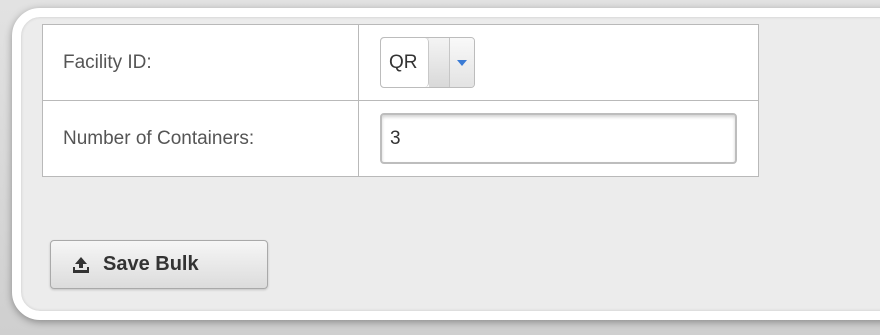  I want to click on upload-icon, so click(81, 265).